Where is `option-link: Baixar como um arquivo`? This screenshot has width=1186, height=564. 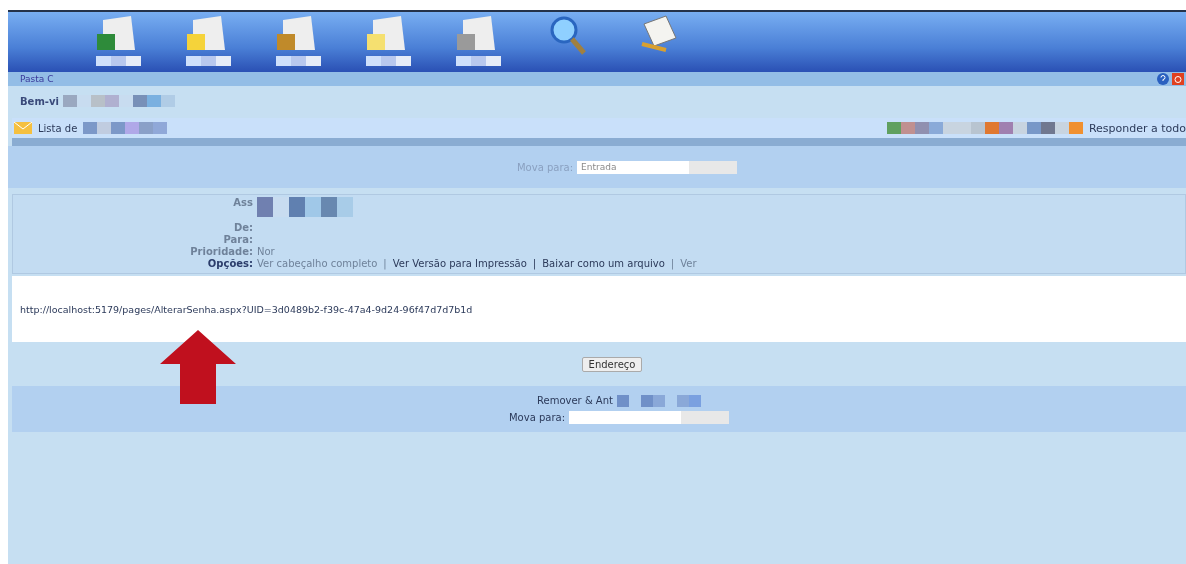
option-link: Baixar como um arquivo is located at coordinates (603, 263).